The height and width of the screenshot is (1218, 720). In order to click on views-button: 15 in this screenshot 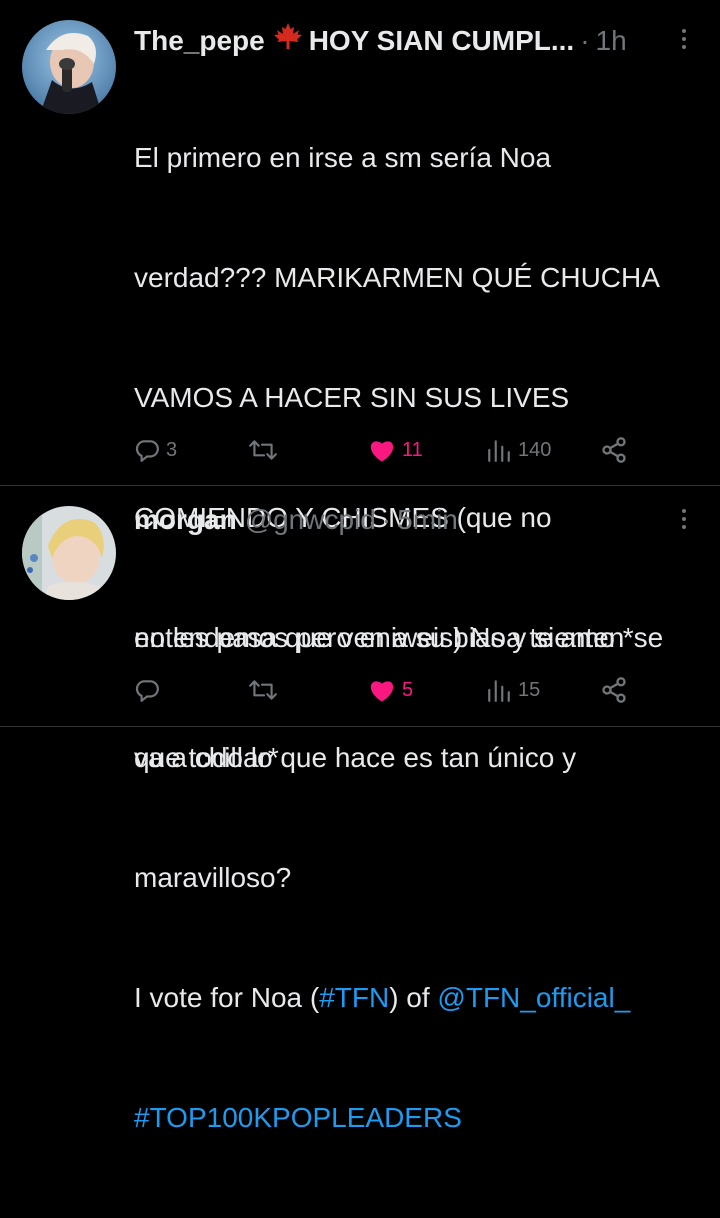, I will do `click(513, 690)`.